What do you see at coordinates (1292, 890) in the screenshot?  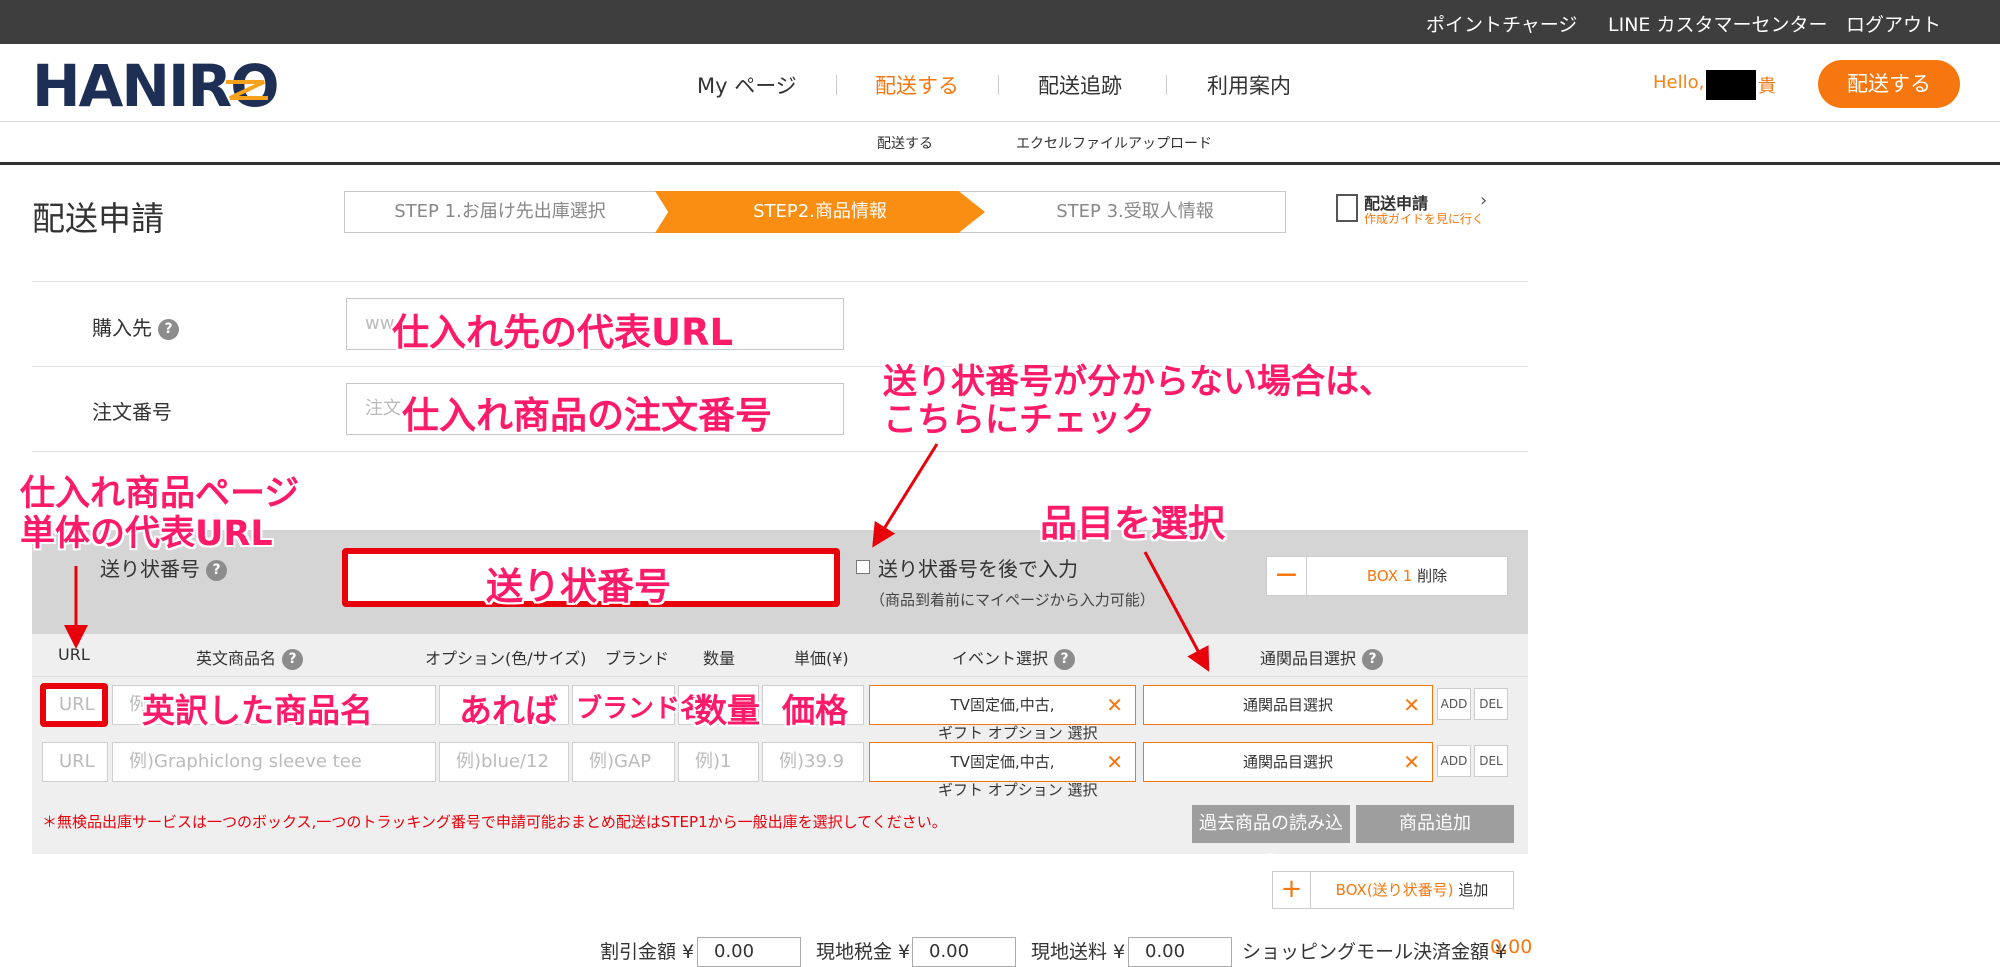 I see `plus-icon: +` at bounding box center [1292, 890].